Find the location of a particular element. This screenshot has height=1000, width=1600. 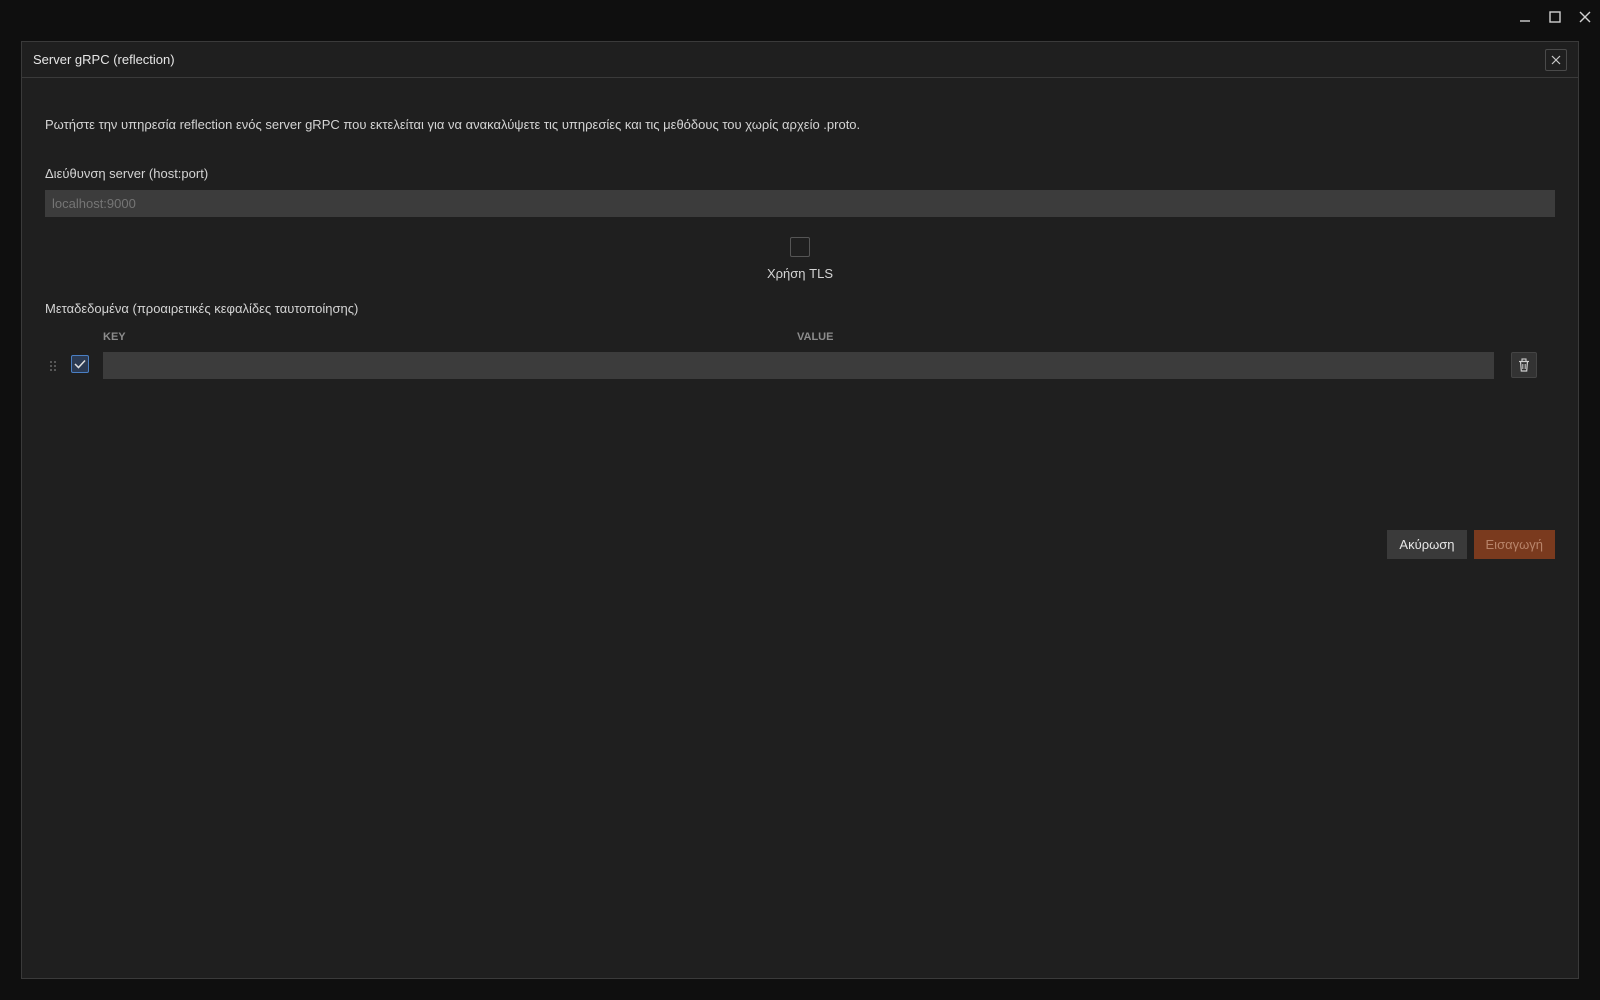

window-close-button is located at coordinates (1585, 17).